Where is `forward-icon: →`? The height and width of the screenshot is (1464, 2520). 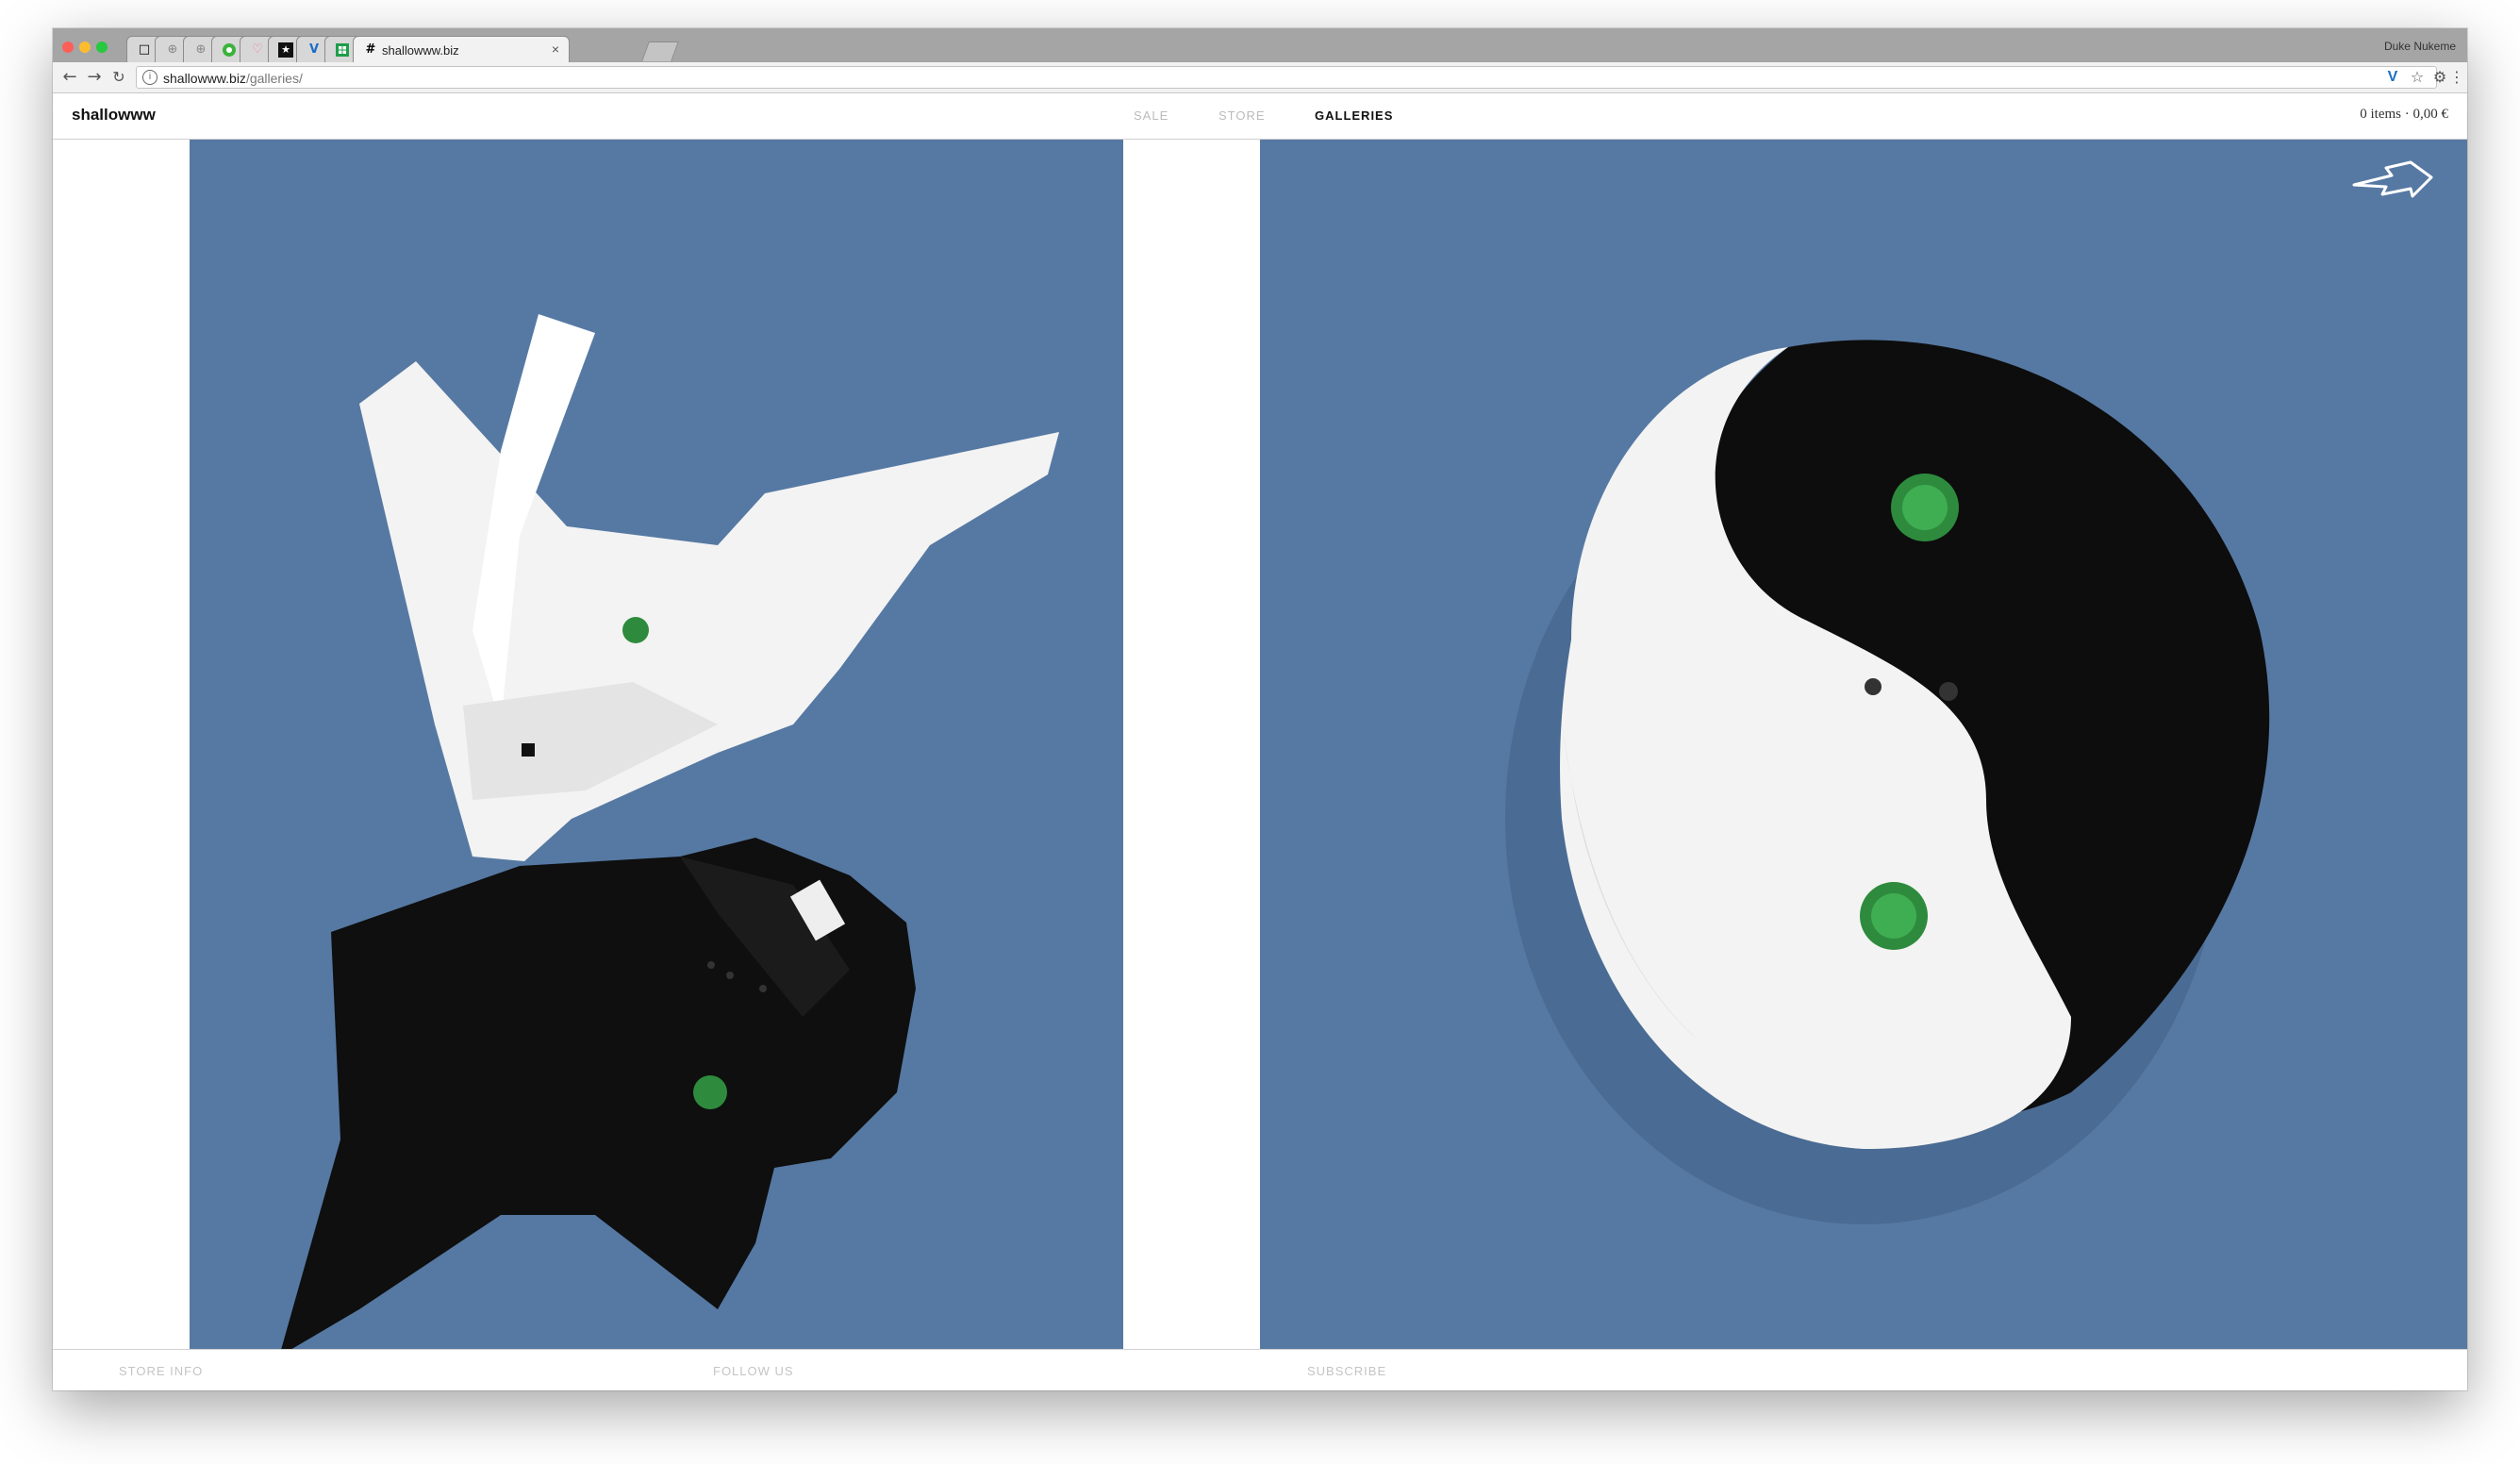
forward-icon: → is located at coordinates (95, 77).